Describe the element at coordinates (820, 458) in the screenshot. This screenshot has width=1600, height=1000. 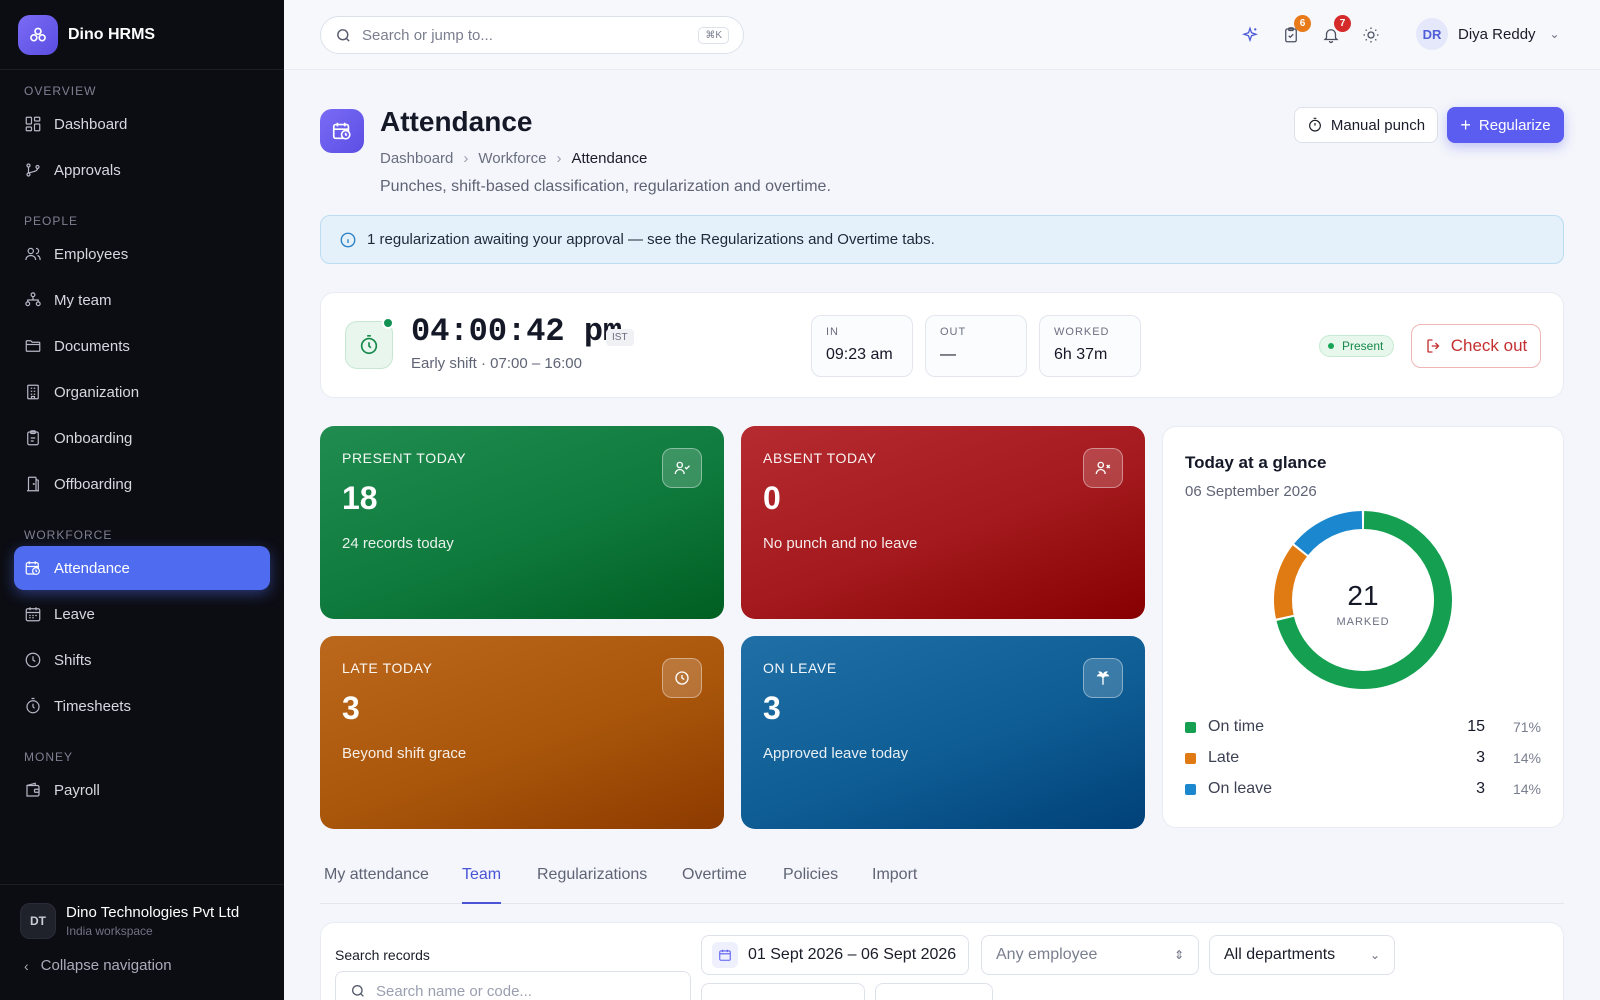
I see `tile-label: ABSENT TODAY` at that location.